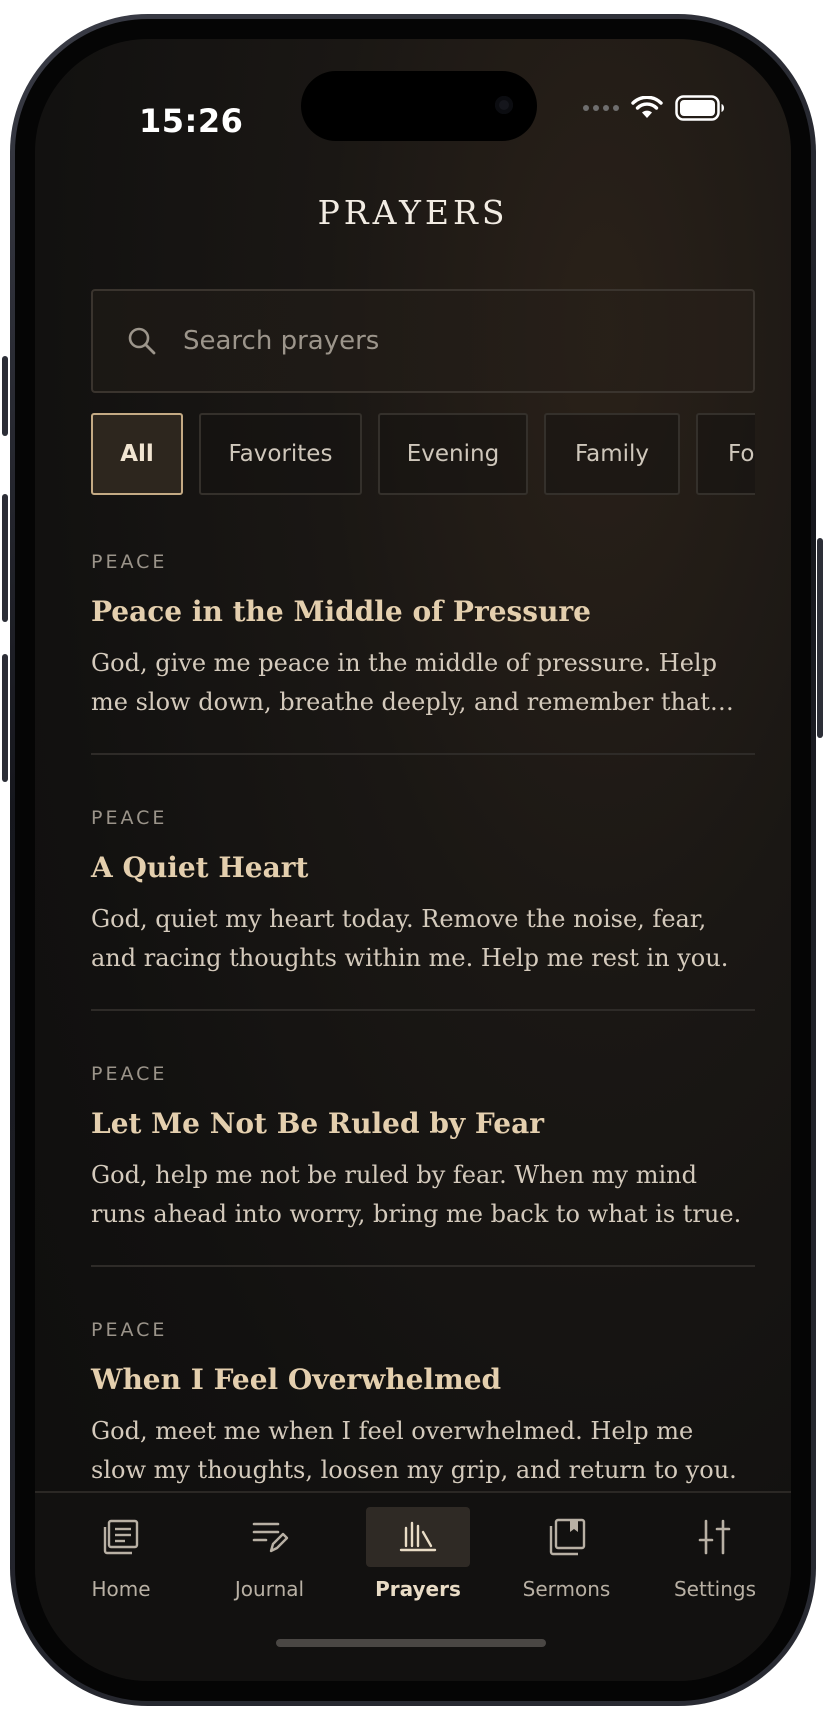 The height and width of the screenshot is (1718, 825). What do you see at coordinates (5, 396) in the screenshot?
I see `action-button` at bounding box center [5, 396].